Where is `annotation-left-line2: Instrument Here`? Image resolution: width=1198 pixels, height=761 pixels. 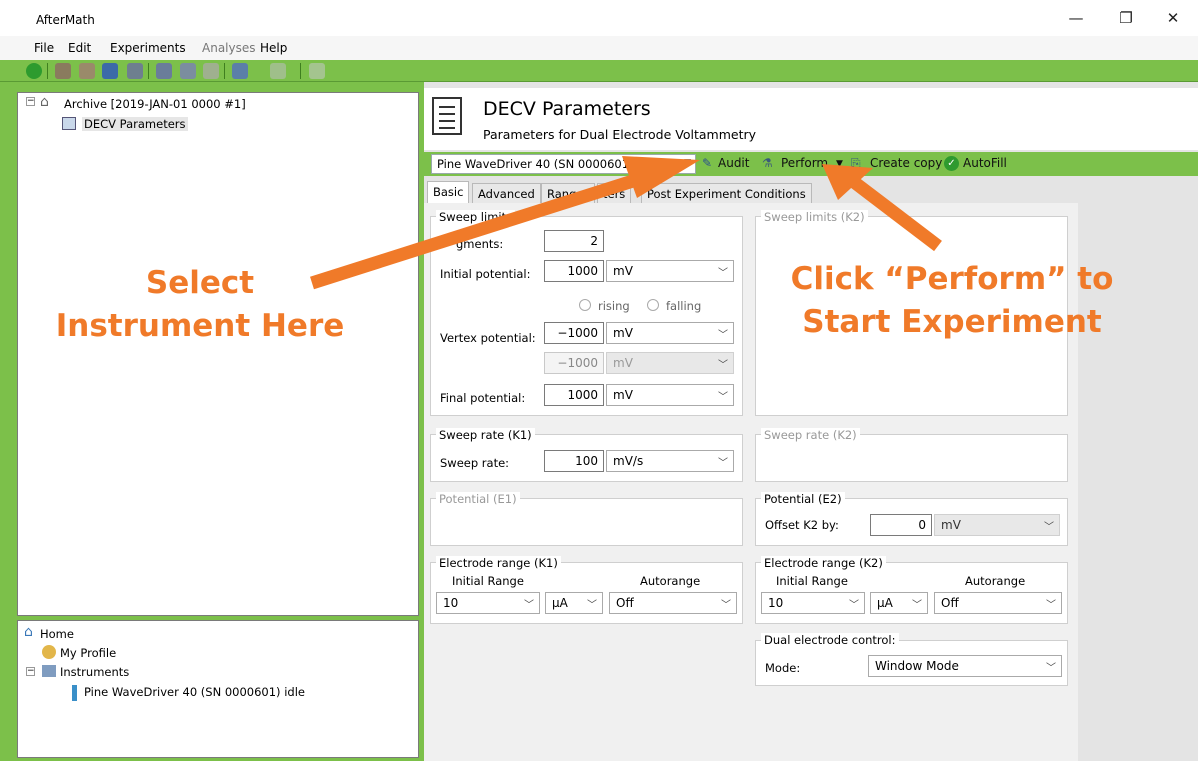
annotation-left-line2: Instrument Here is located at coordinates (200, 326).